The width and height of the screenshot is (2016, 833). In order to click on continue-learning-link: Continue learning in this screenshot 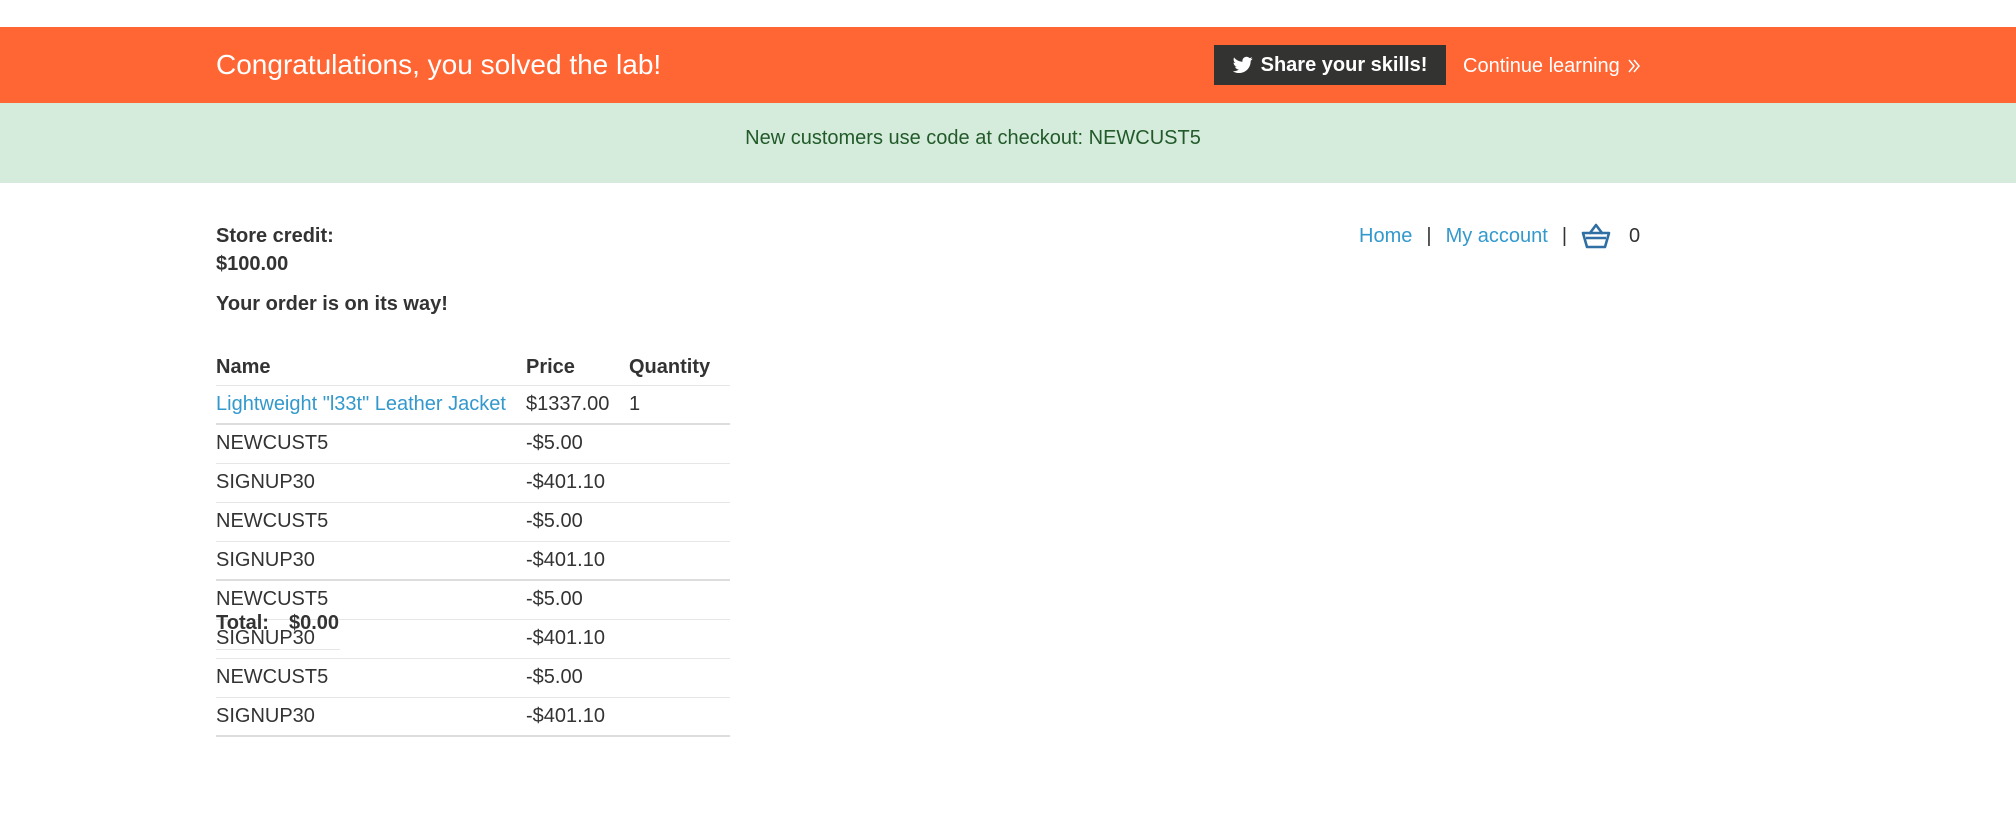, I will do `click(1552, 66)`.